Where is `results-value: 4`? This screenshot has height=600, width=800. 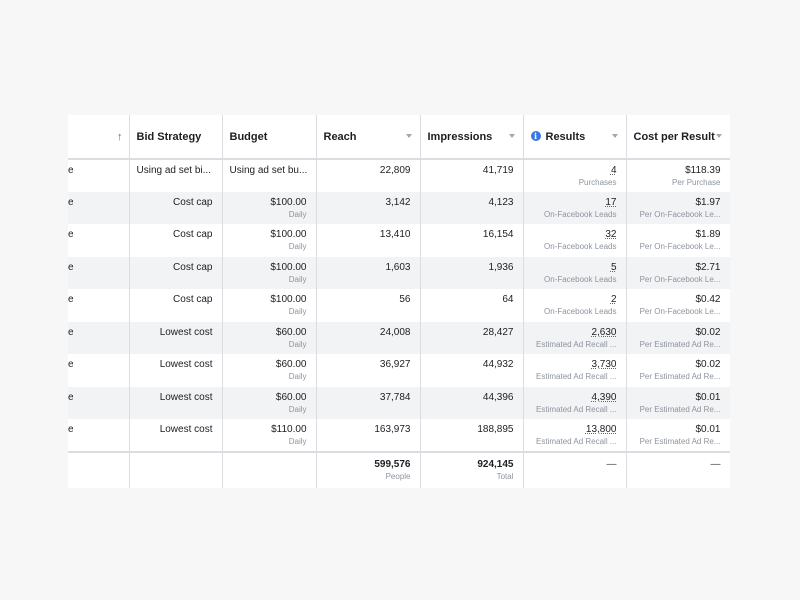
results-value: 4 is located at coordinates (614, 170).